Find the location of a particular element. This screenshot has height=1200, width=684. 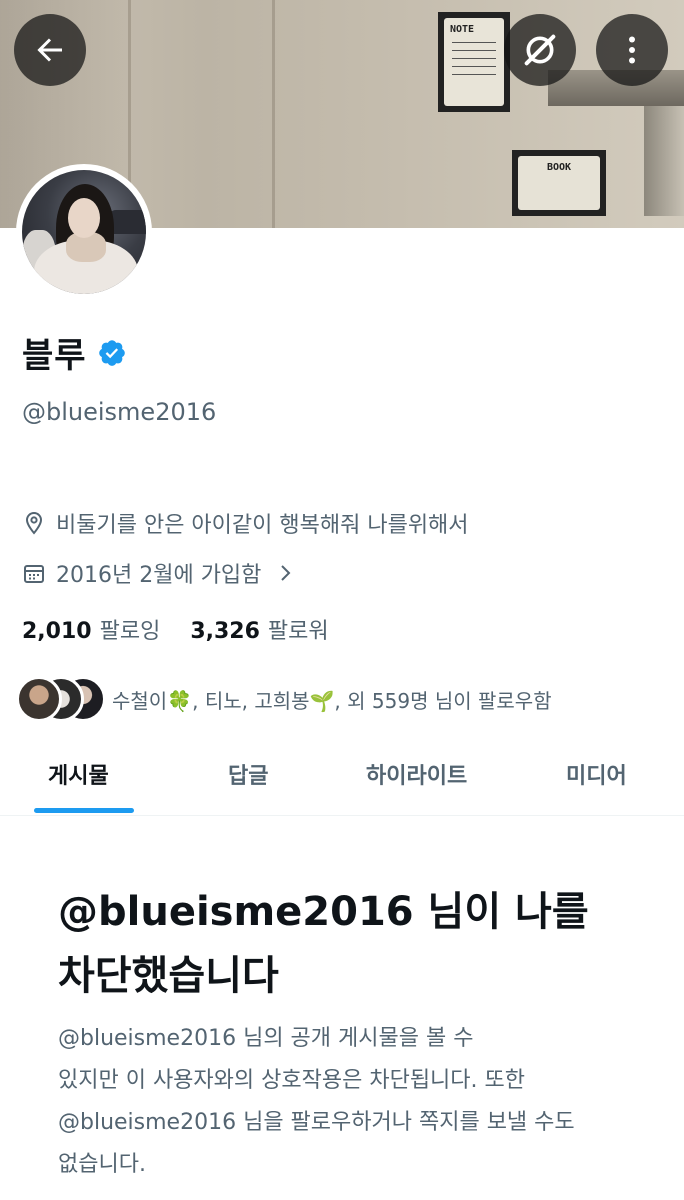

blocked-title-line: @blueisme2016 님이 나를 is located at coordinates (323, 912).